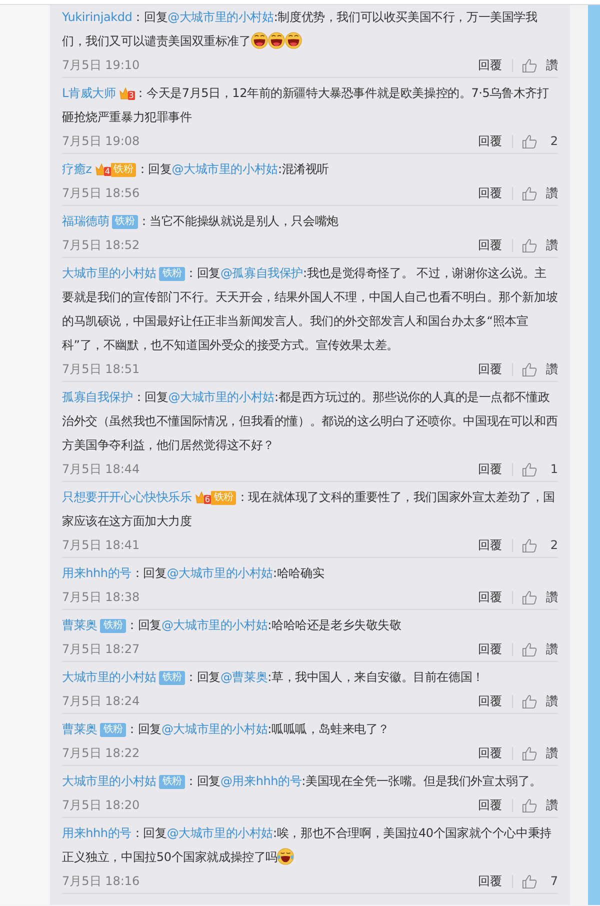  What do you see at coordinates (300, 30) in the screenshot?
I see `comment-text: Yukirinjakdd：回复@大城市里的小村姑:制度优势，我们可以收买美国不行，万一美国学我们，我们又可以谴责美国双重标准了` at bounding box center [300, 30].